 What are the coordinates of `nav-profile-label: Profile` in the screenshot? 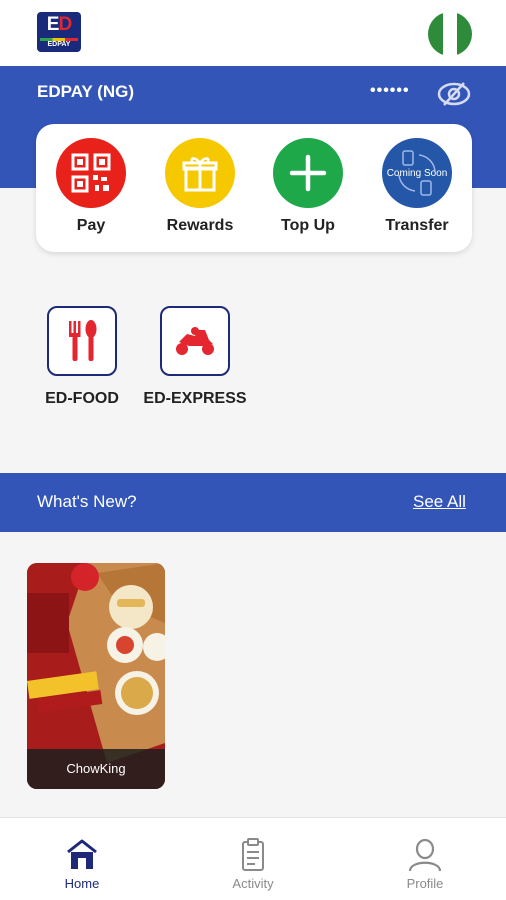 It's located at (425, 883).